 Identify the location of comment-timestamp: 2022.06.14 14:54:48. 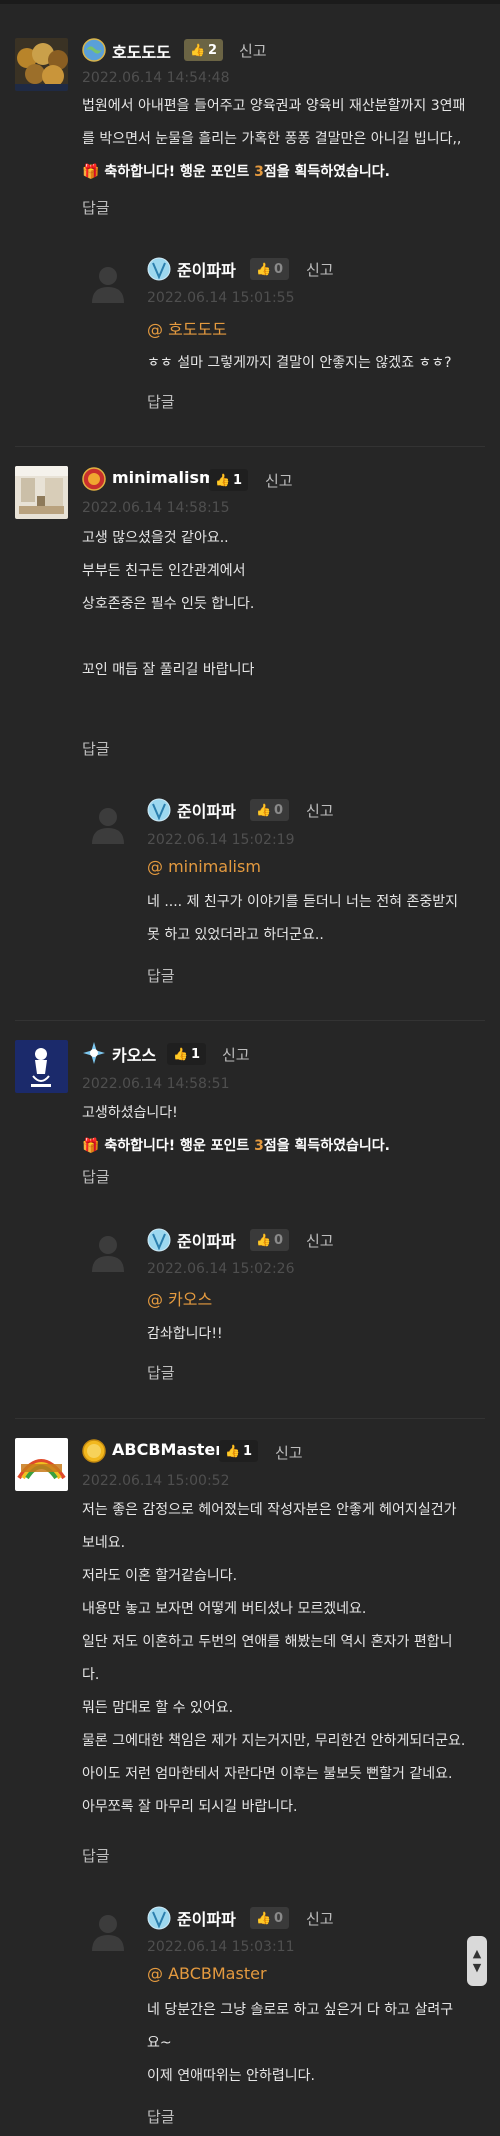
(156, 78).